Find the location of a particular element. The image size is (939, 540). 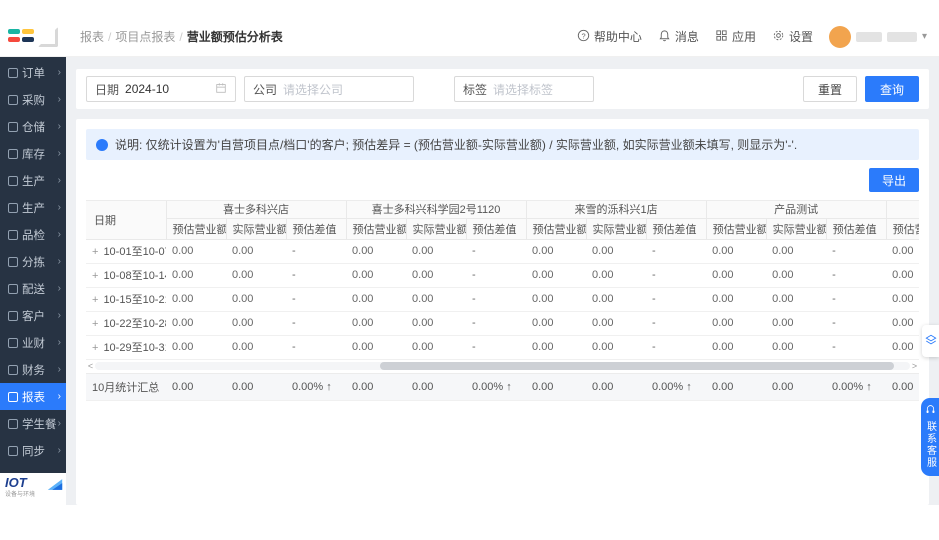

scrollbar-thumb is located at coordinates (637, 366).